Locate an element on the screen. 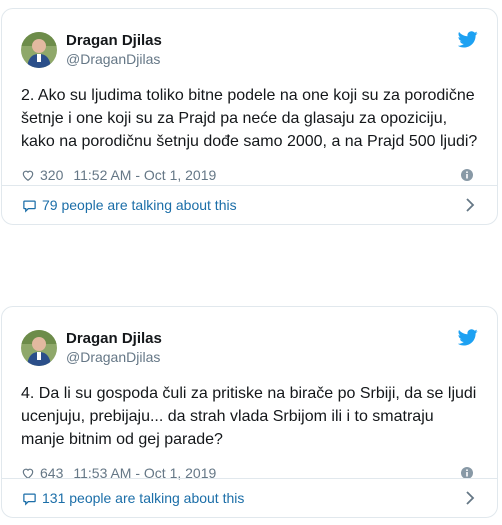 This screenshot has height=525, width=502. talking-about-row: 131 people are talking about this is located at coordinates (249, 497).